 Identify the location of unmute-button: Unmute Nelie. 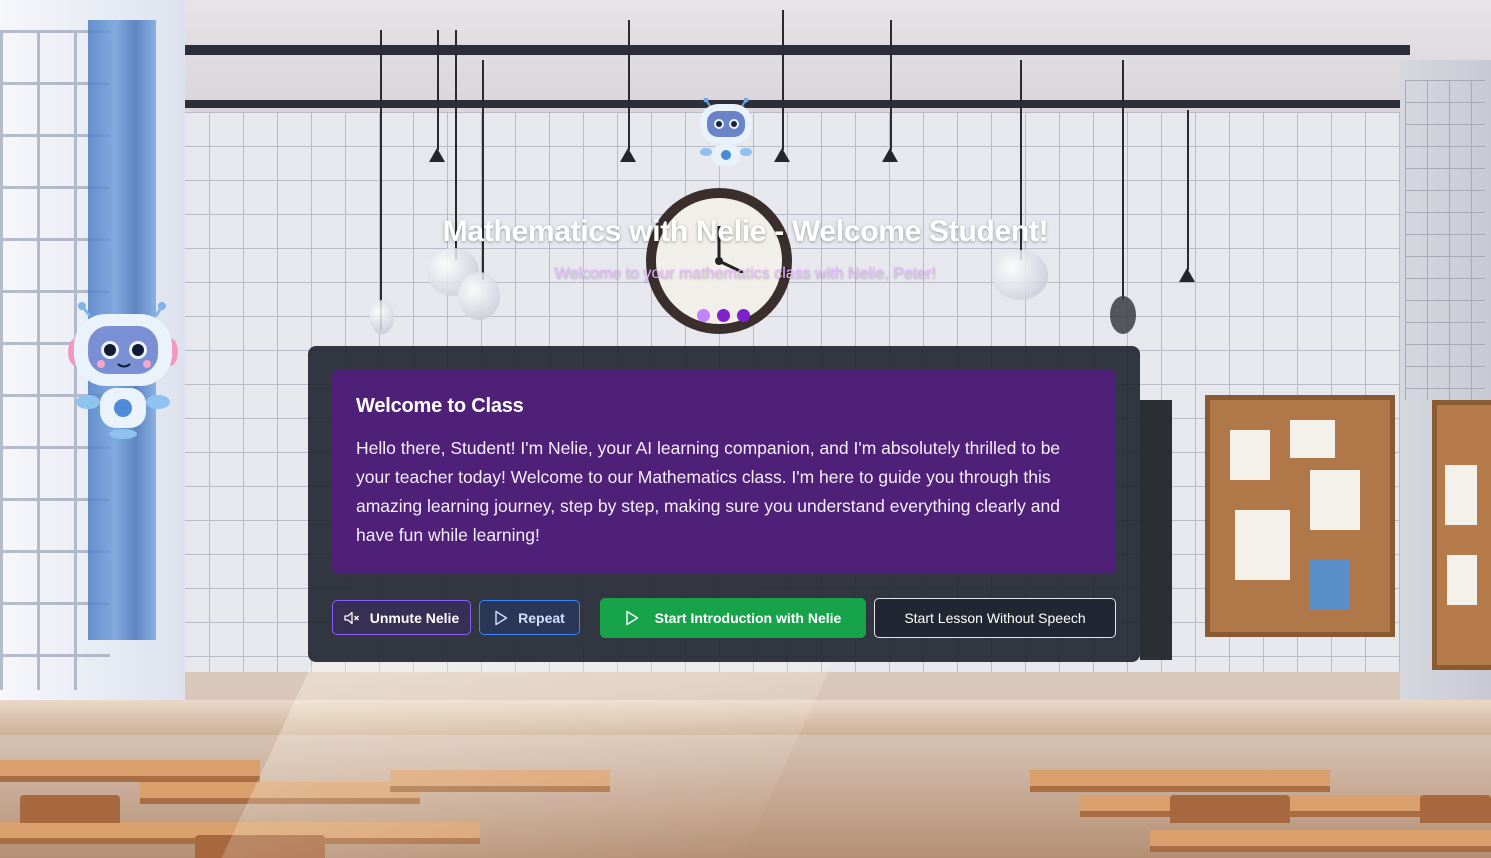
(401, 617).